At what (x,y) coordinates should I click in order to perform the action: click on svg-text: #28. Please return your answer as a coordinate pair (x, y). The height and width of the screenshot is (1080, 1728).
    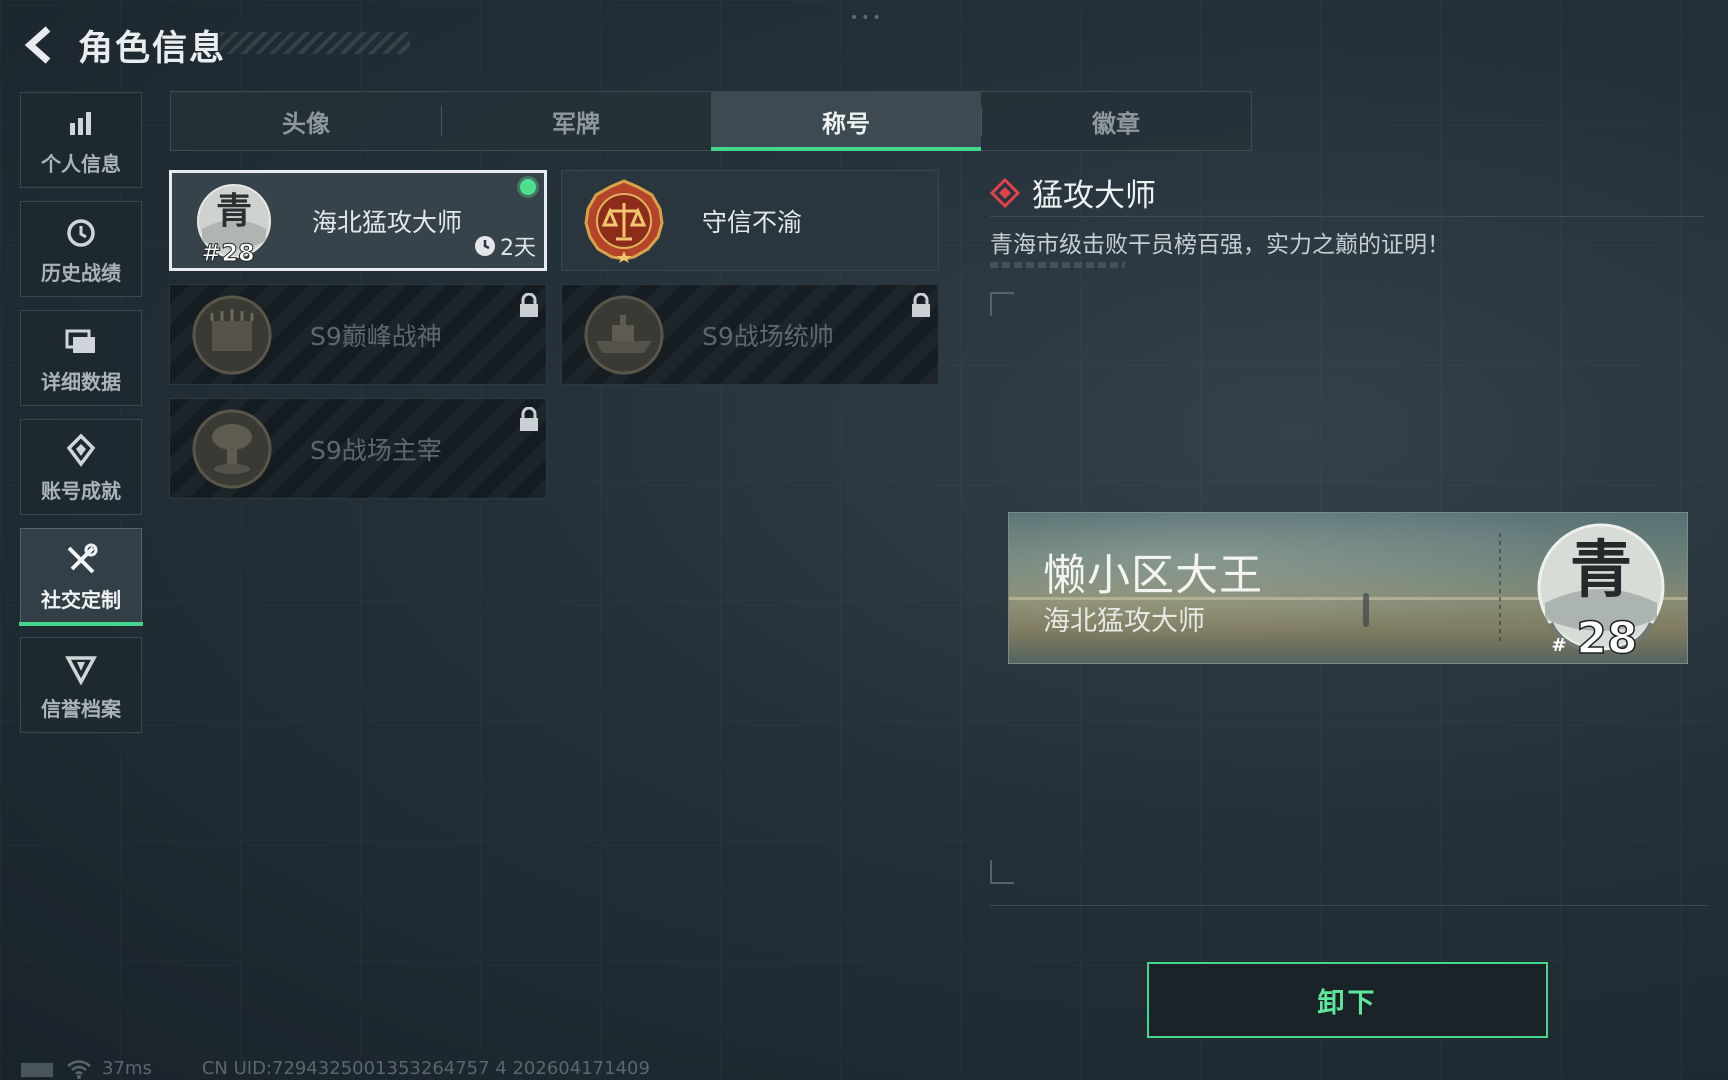
    Looking at the image, I should click on (228, 252).